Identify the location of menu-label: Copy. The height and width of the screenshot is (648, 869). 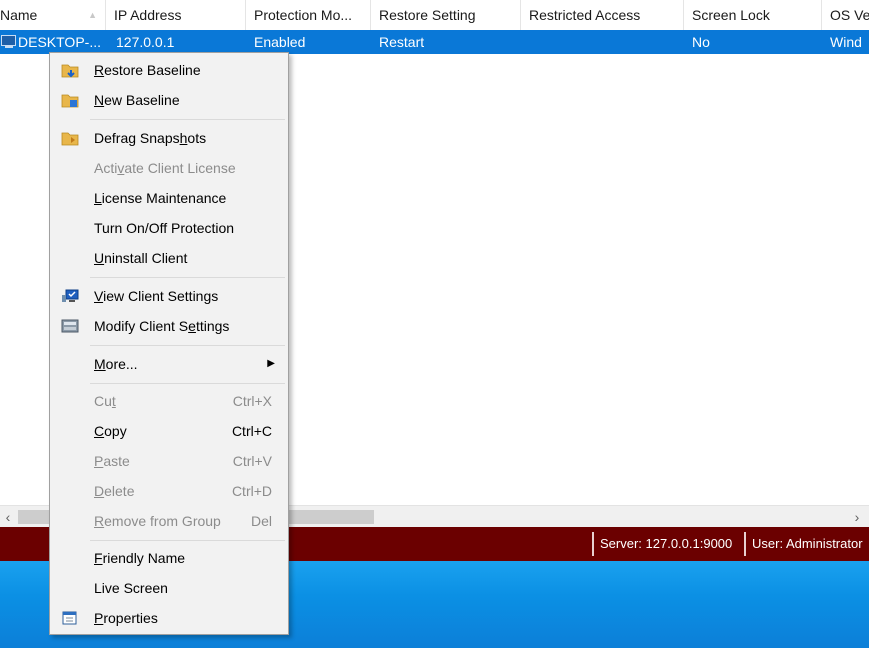
(110, 431).